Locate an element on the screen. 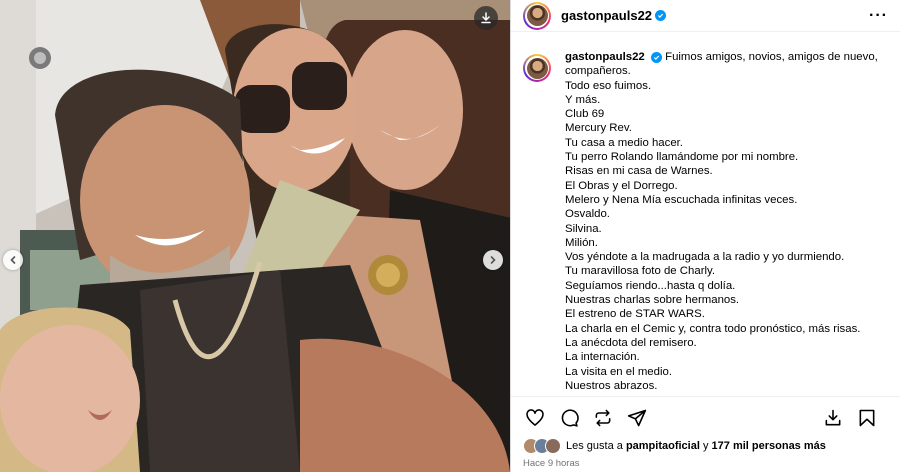  comment-button is located at coordinates (569, 418).